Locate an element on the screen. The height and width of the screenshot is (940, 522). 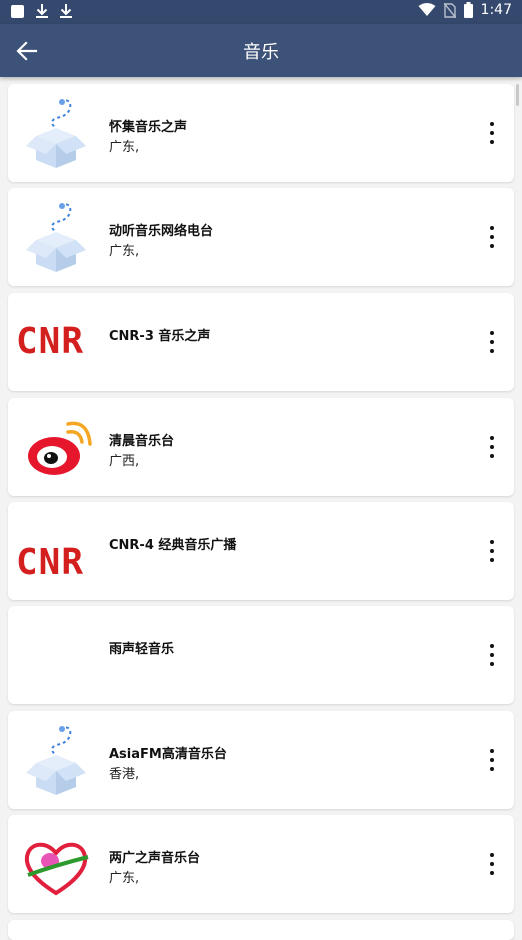
station-name: 动听音乐网络电台 is located at coordinates (161, 231).